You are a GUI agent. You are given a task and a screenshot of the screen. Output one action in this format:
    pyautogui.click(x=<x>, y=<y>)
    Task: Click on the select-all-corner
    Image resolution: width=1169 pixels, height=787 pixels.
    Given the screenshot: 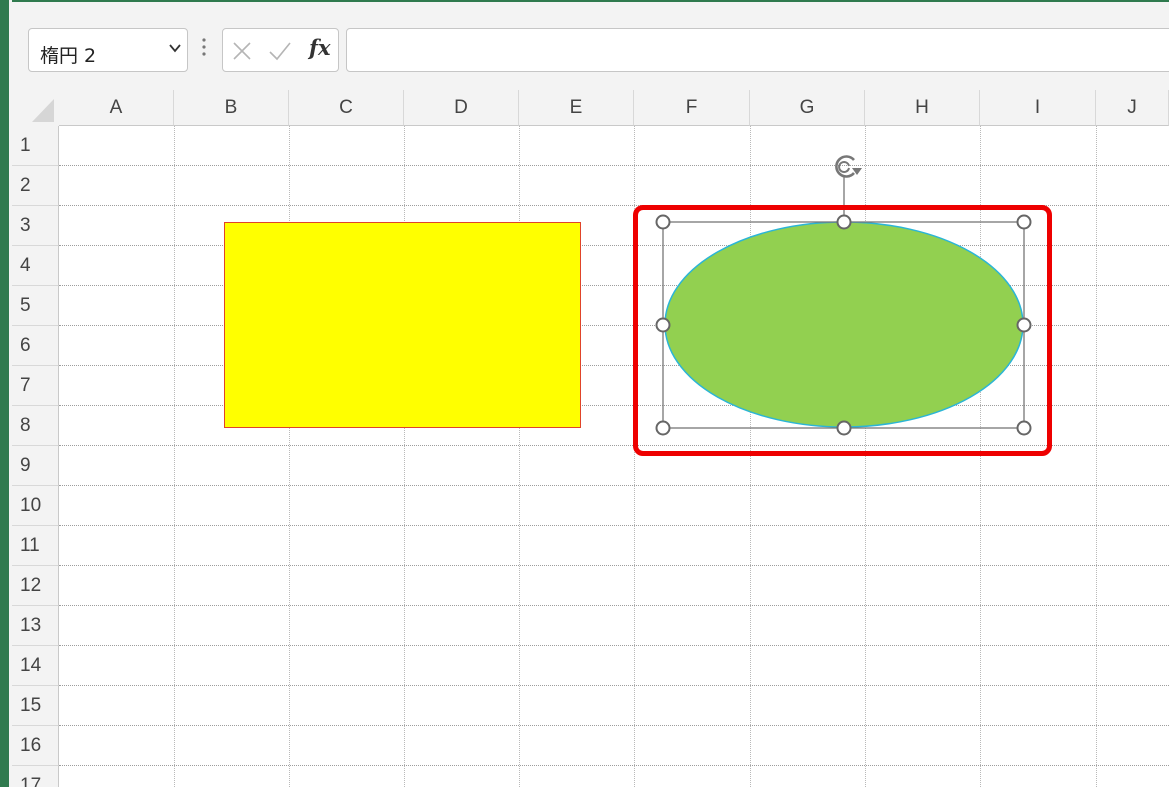 What is the action you would take?
    pyautogui.click(x=35, y=108)
    